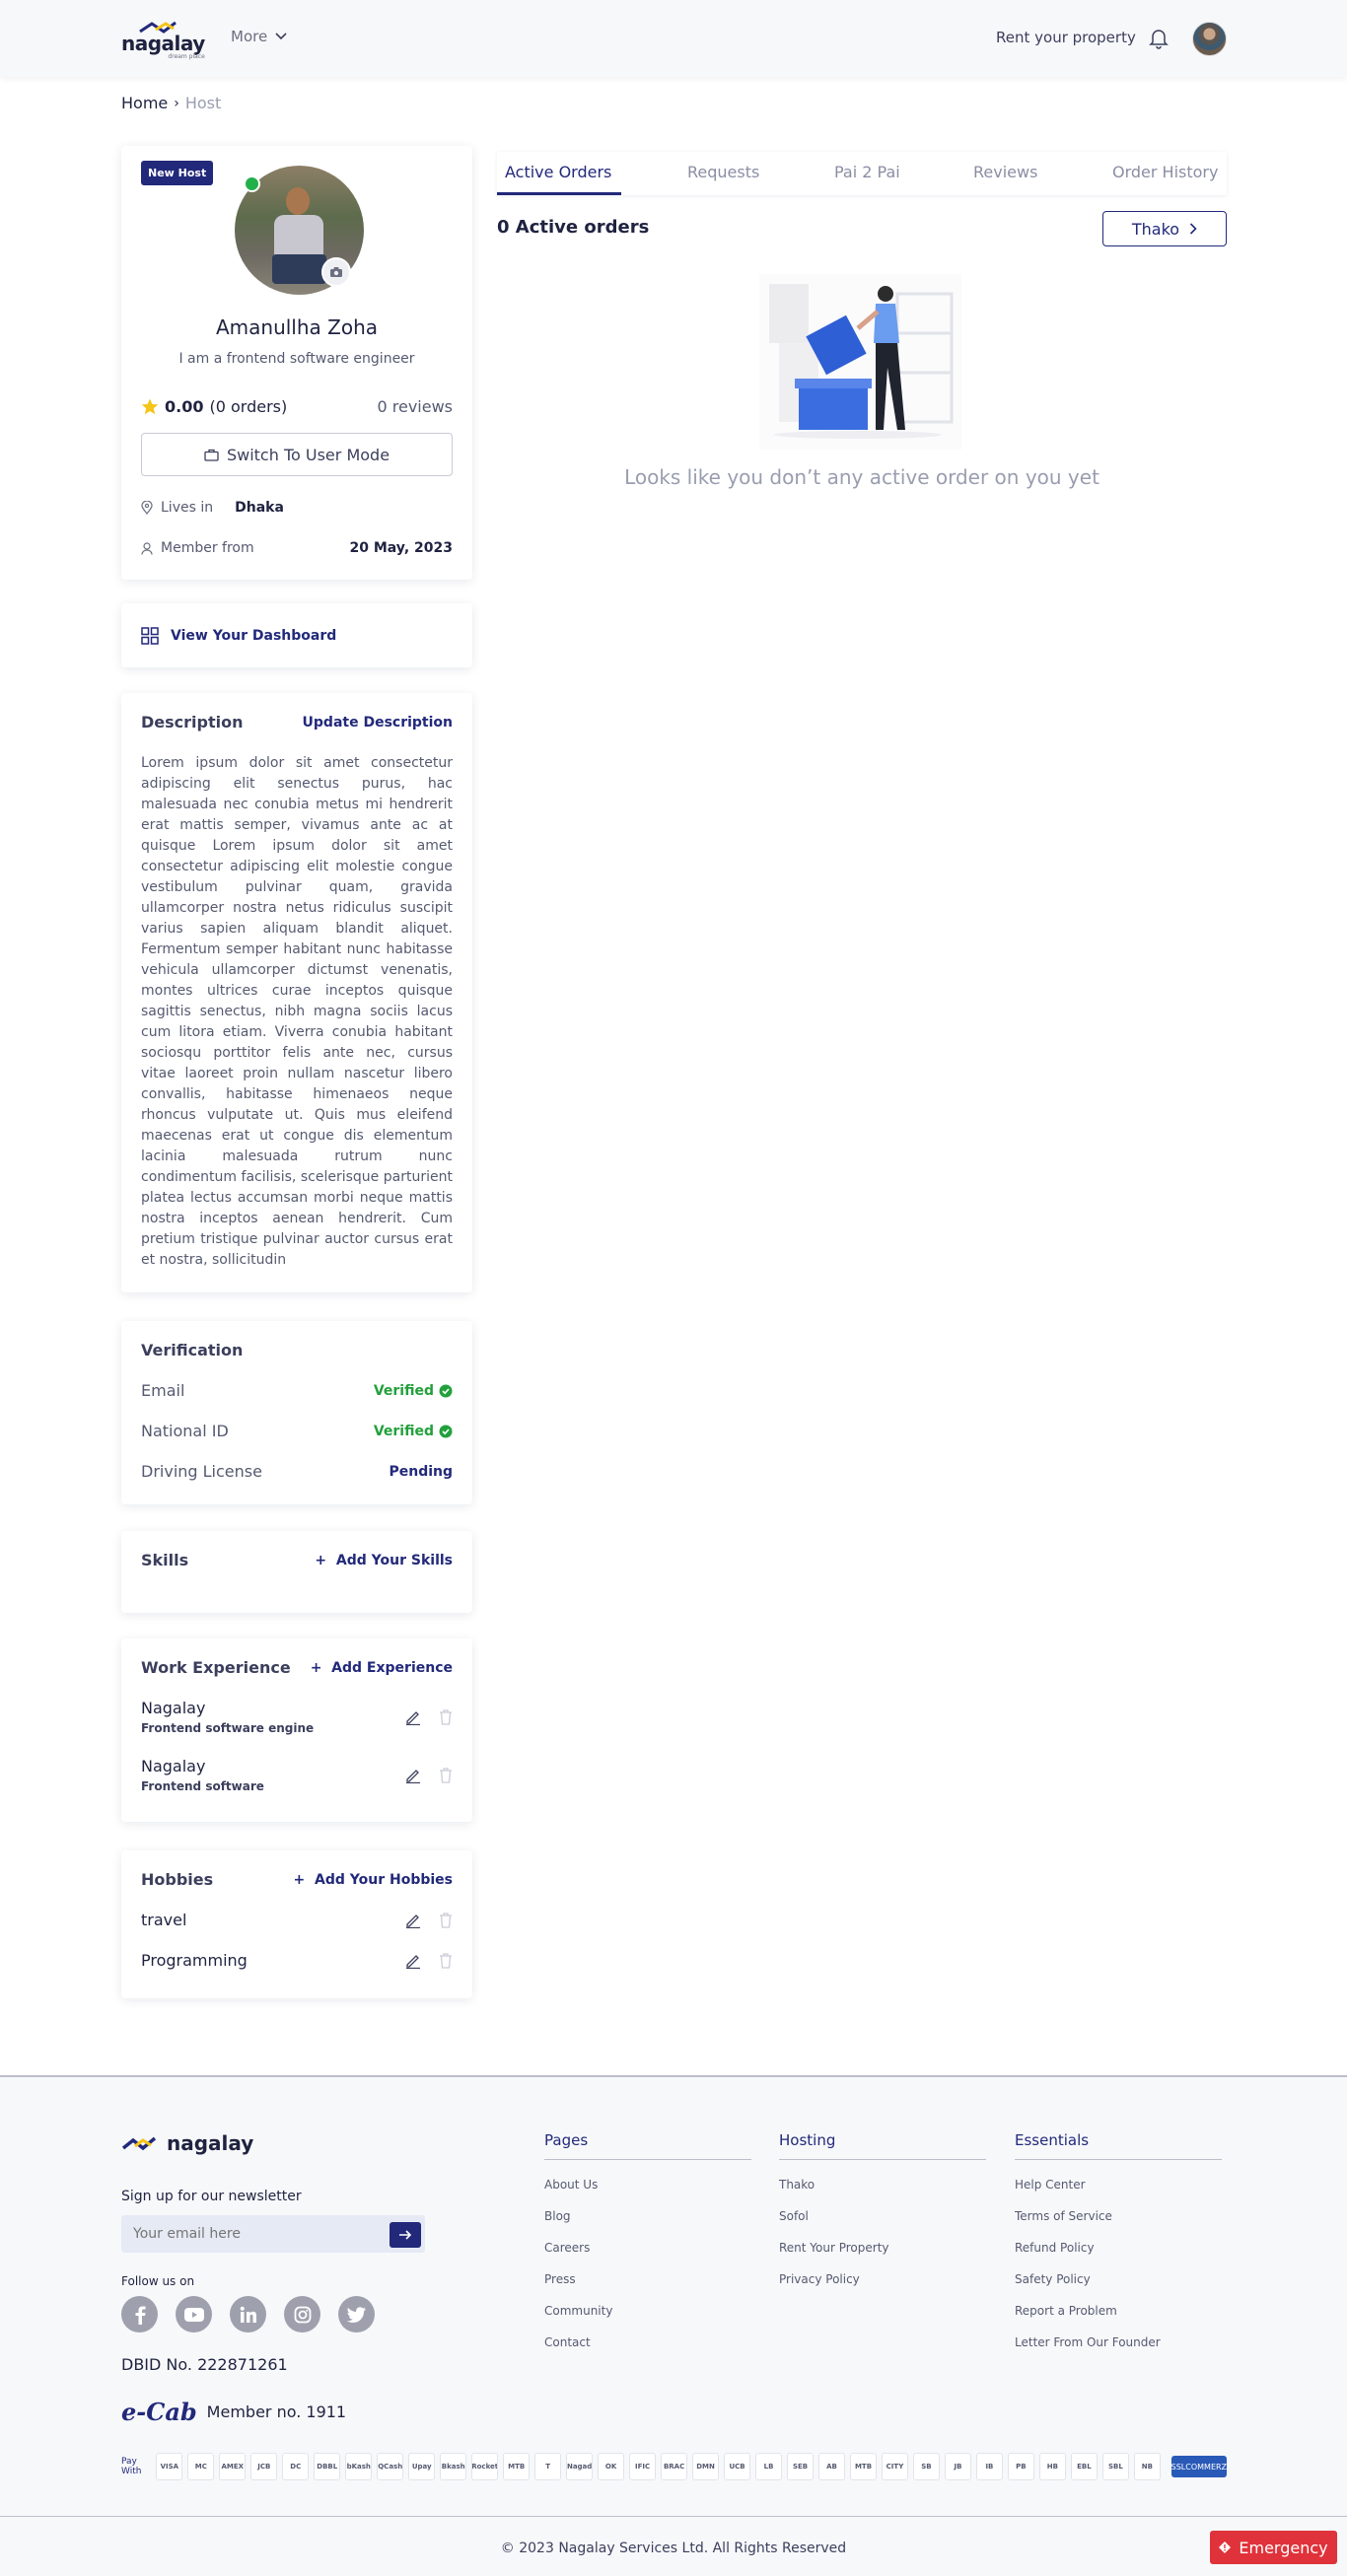 This screenshot has width=1347, height=2576. Describe the element at coordinates (297, 454) in the screenshot. I see `switch-user-mode-button: Switch To User Mode` at that location.